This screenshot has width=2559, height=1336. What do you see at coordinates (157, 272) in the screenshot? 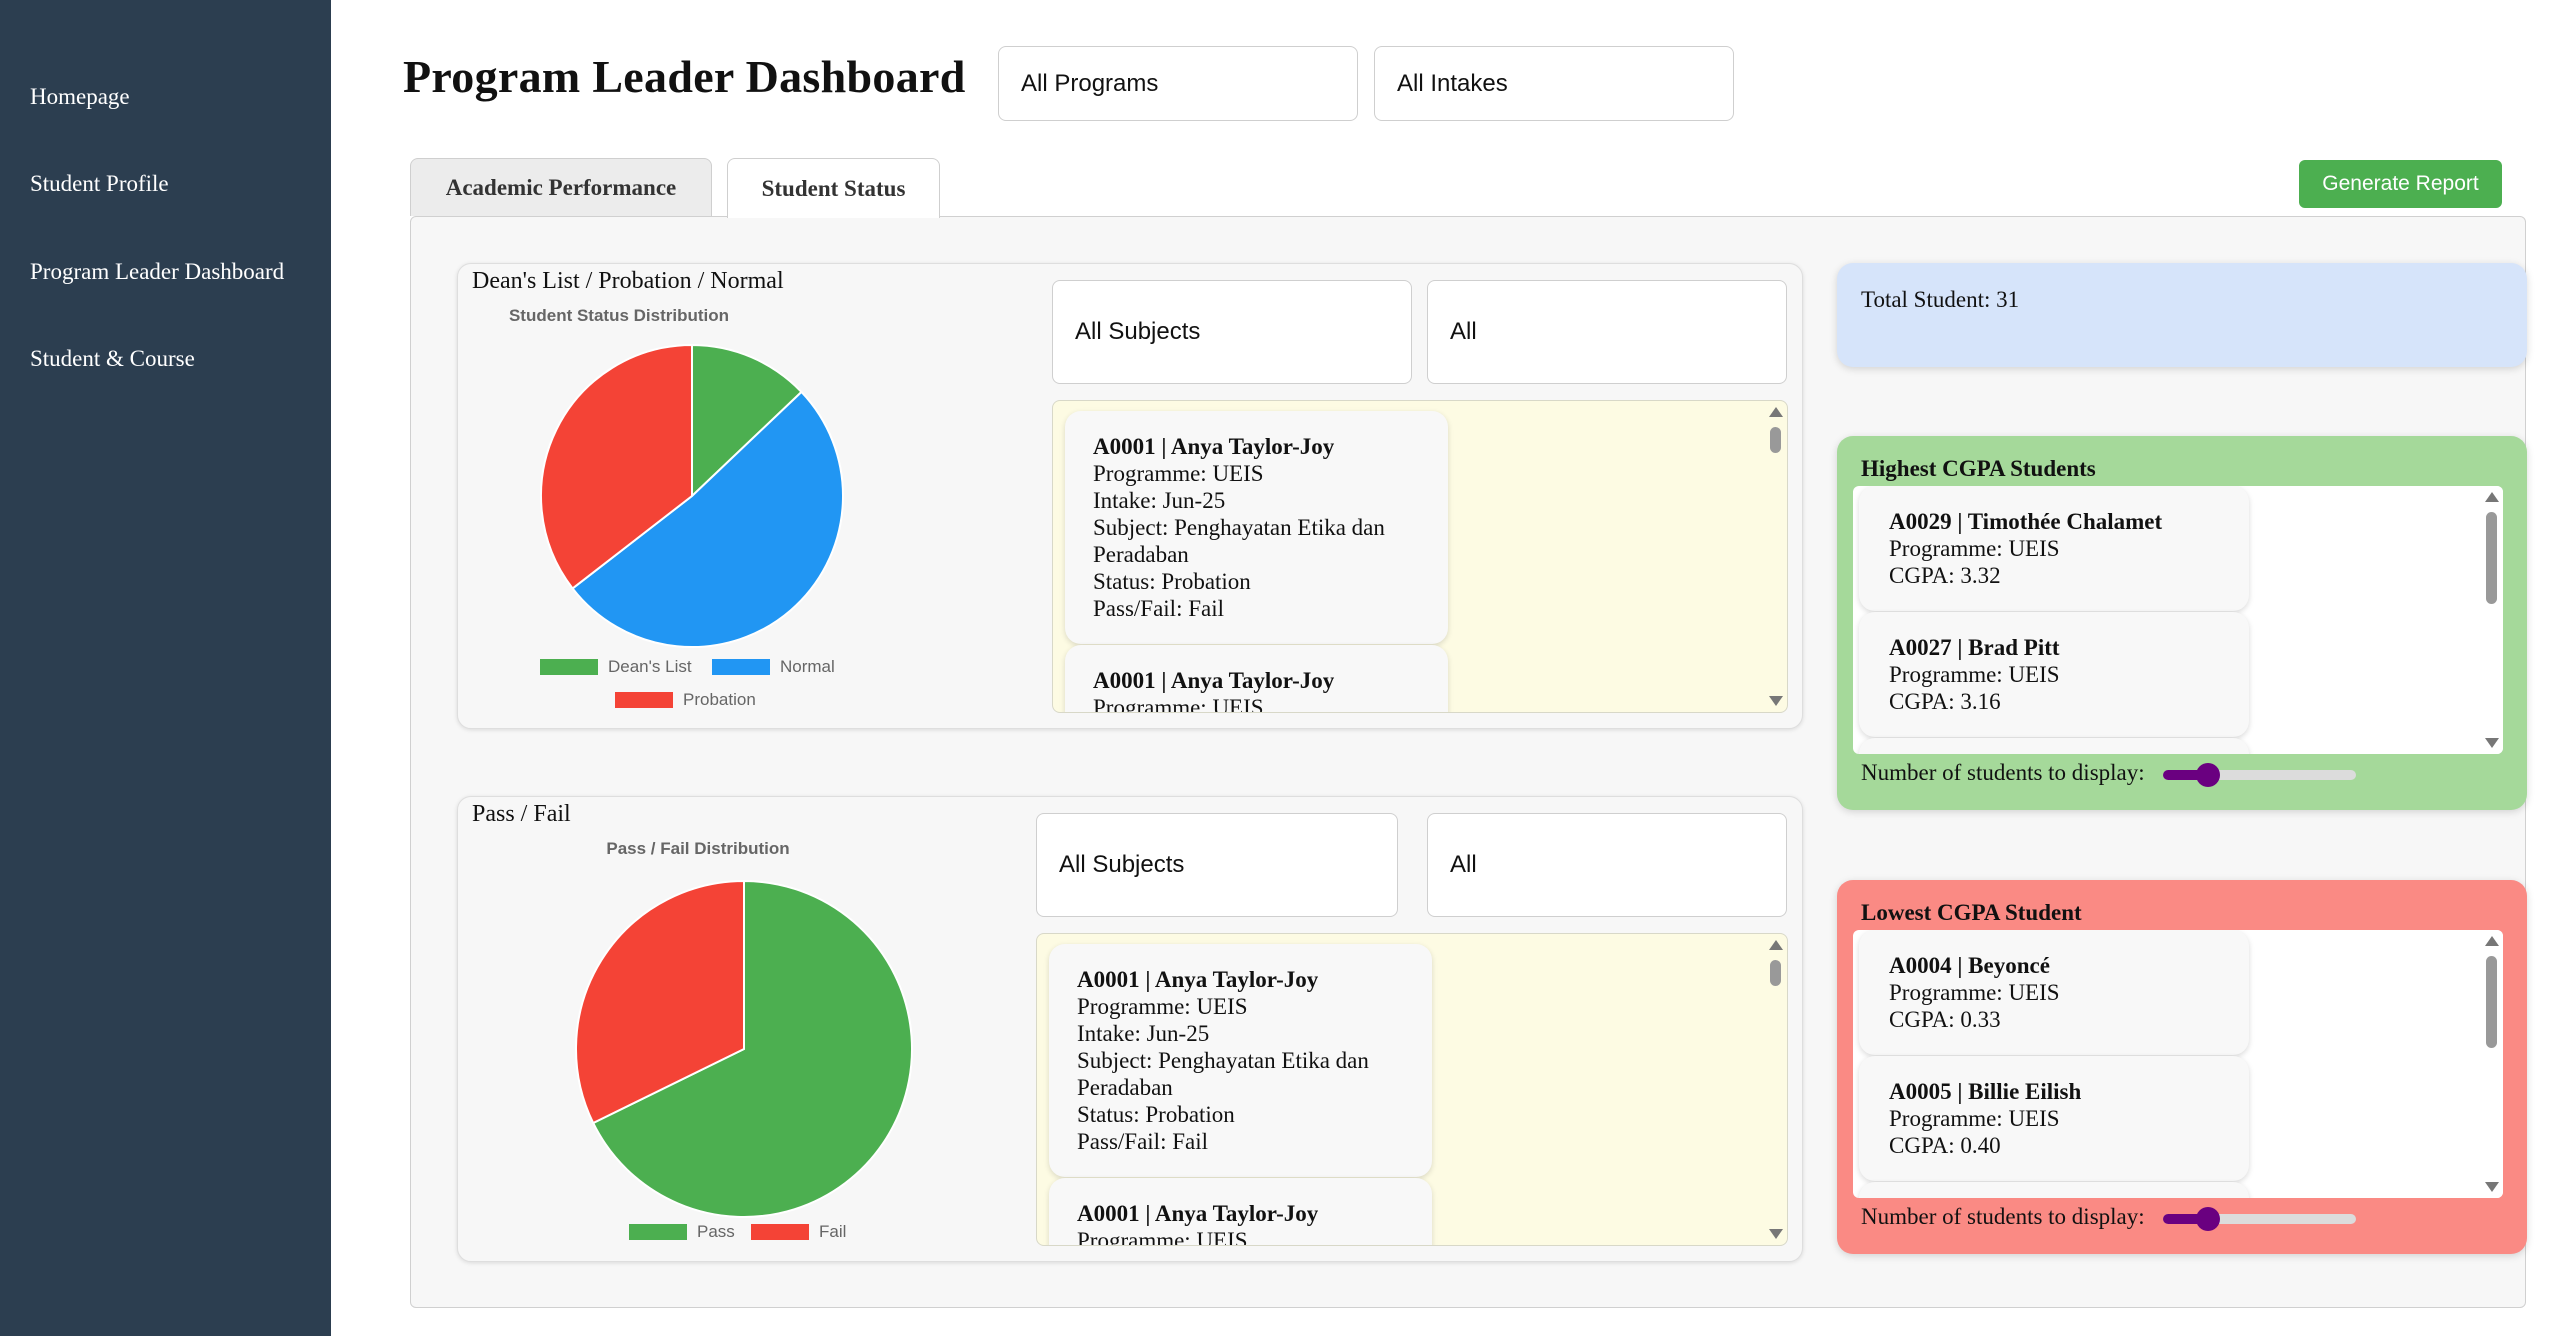
I see `sidebar-item-program-leader-dashboard: Program Leader Dashboard` at bounding box center [157, 272].